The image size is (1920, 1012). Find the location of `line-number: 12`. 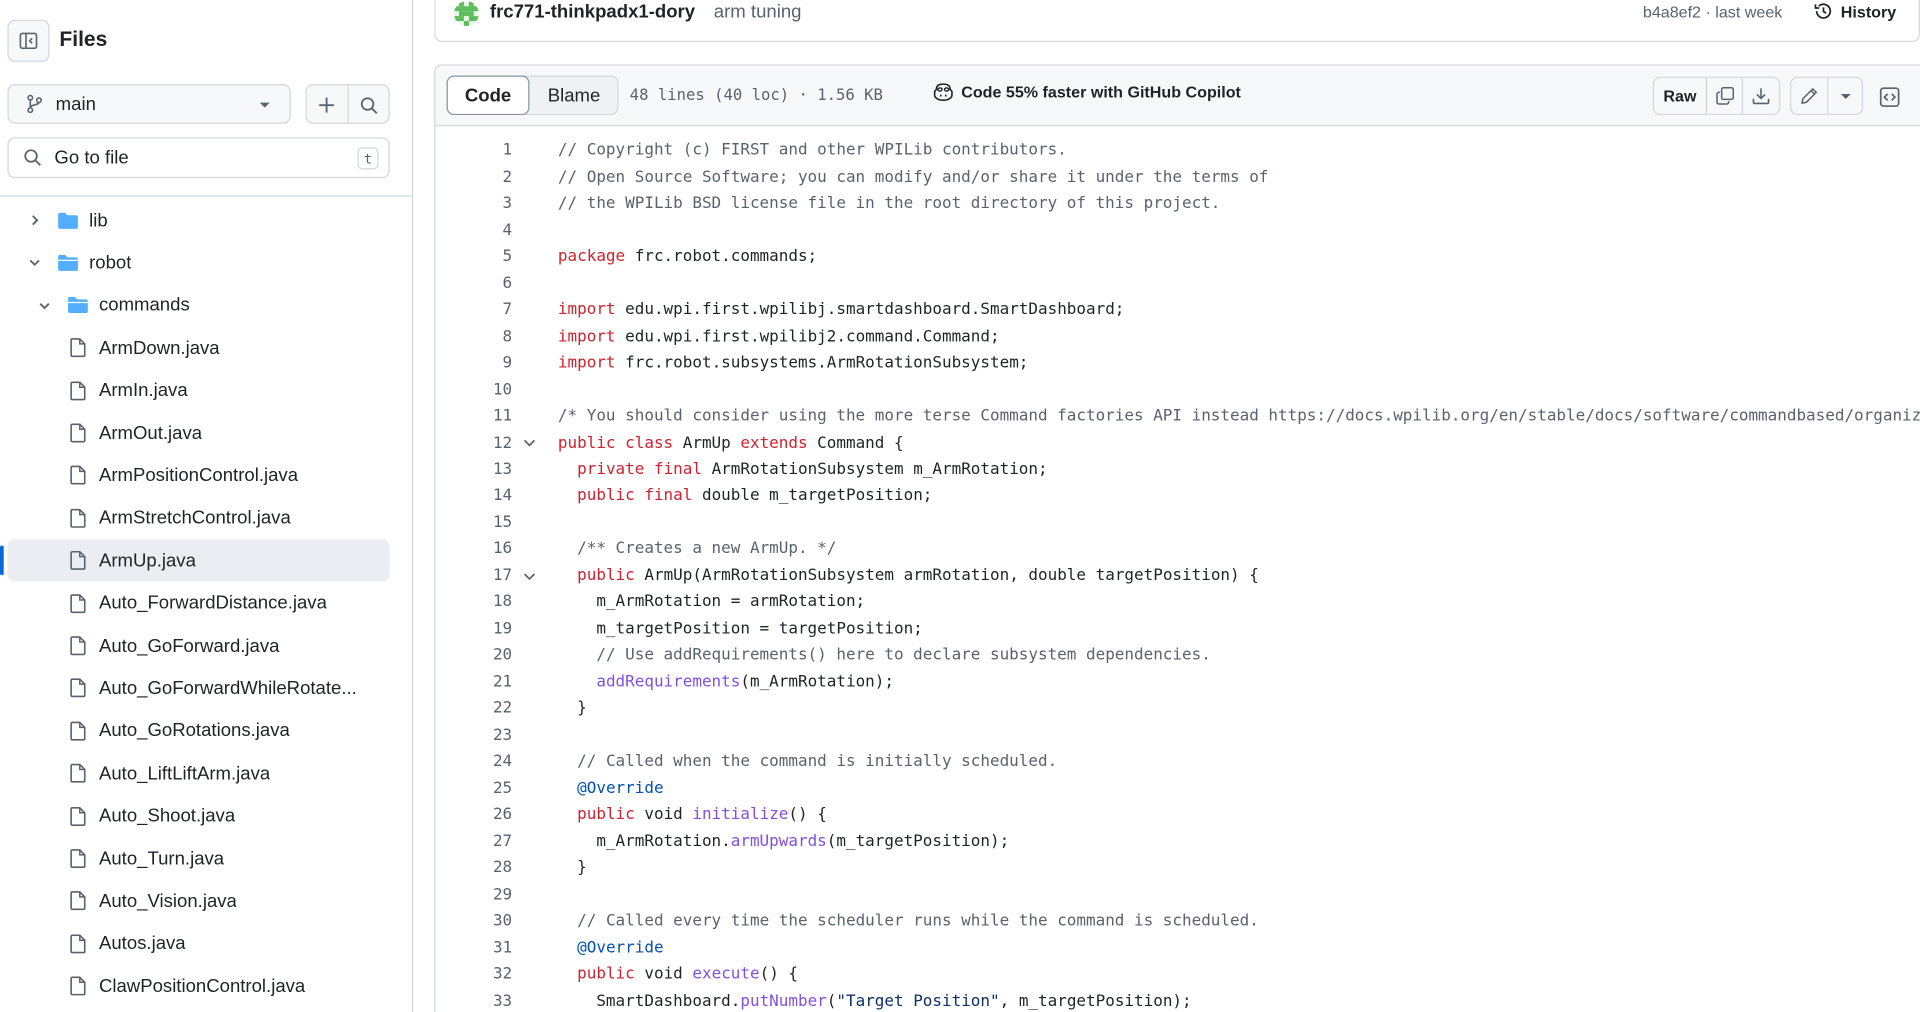

line-number: 12 is located at coordinates (473, 443).